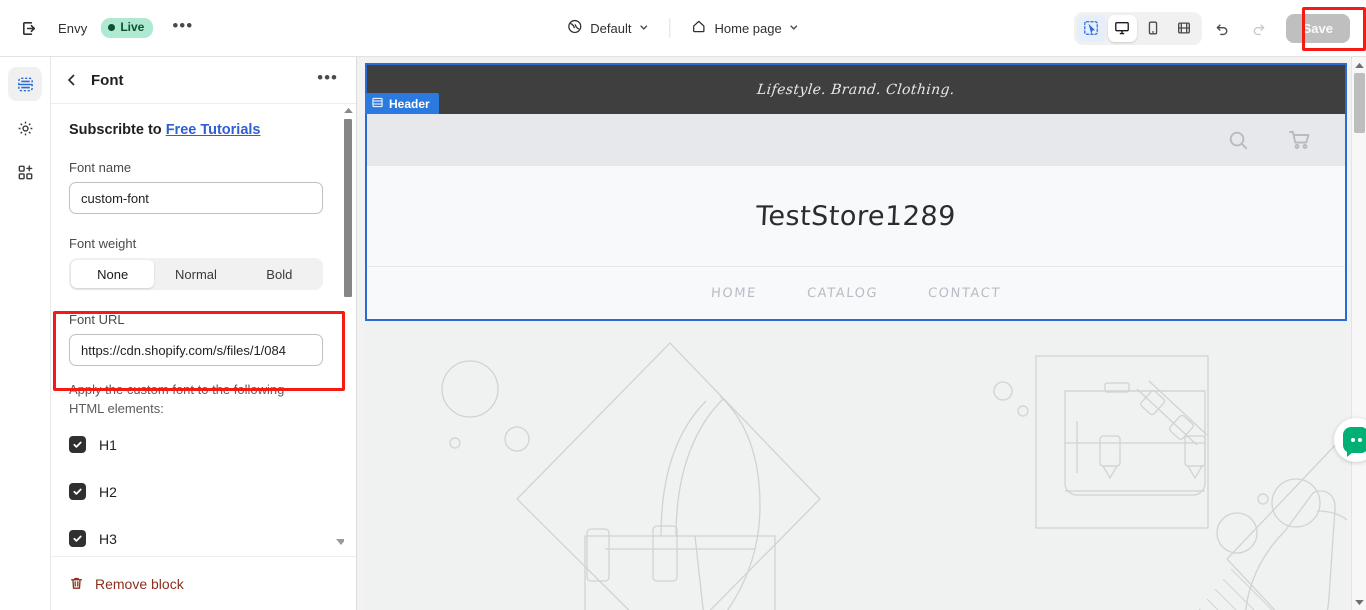 Image resolution: width=1366 pixels, height=610 pixels. Describe the element at coordinates (196, 198) in the screenshot. I see `font-name-input` at that location.